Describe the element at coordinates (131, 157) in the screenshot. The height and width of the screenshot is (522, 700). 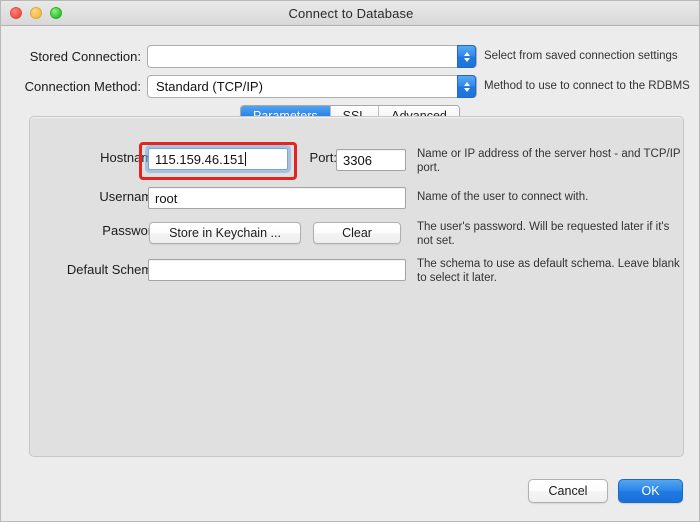
I see `hostname-label: Hostname:` at that location.